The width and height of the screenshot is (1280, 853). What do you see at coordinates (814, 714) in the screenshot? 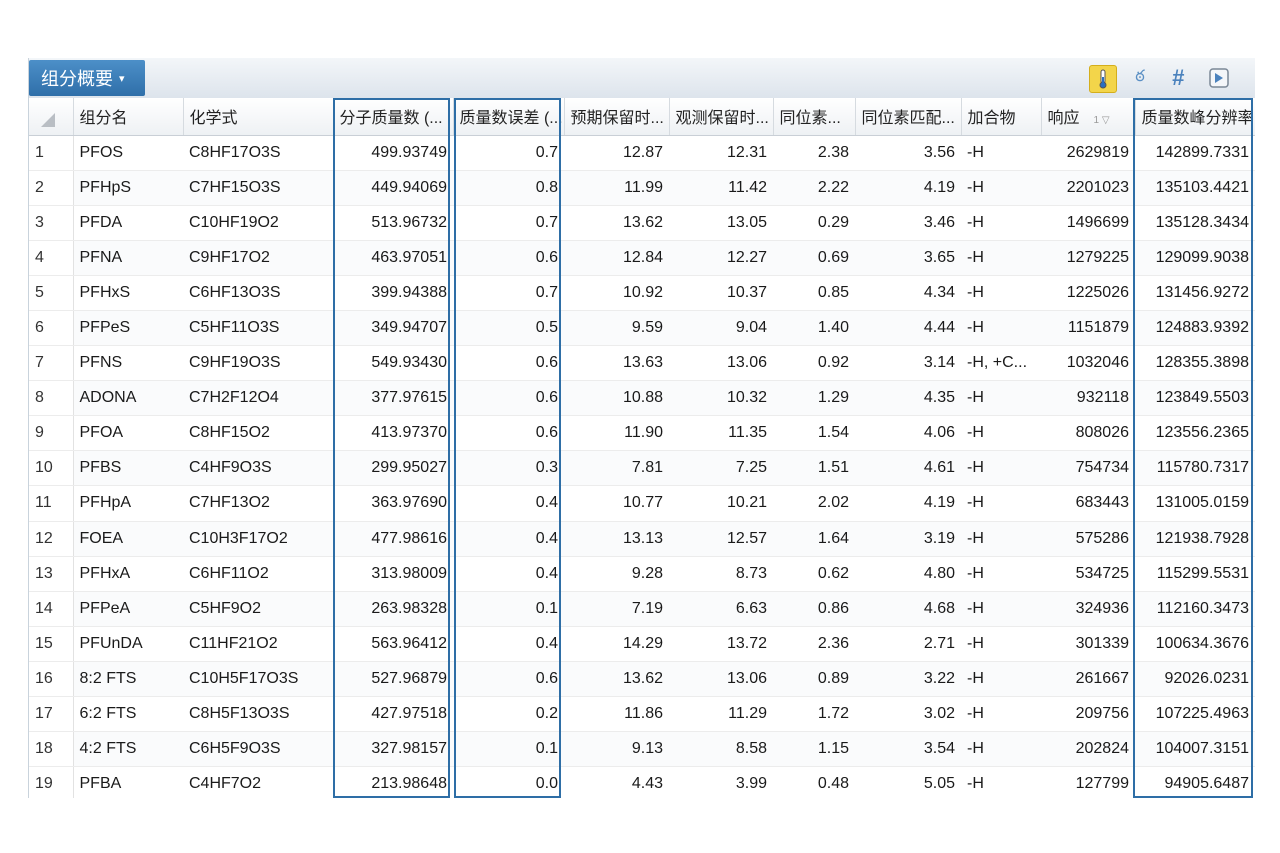
I see `cell-isotope: 1.72` at bounding box center [814, 714].